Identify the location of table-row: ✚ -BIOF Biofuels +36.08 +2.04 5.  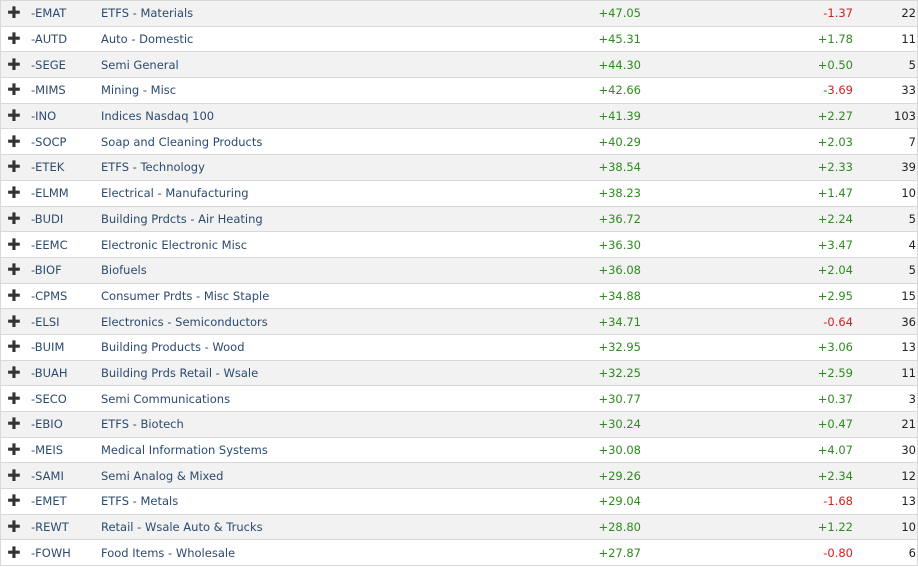
(459, 270).